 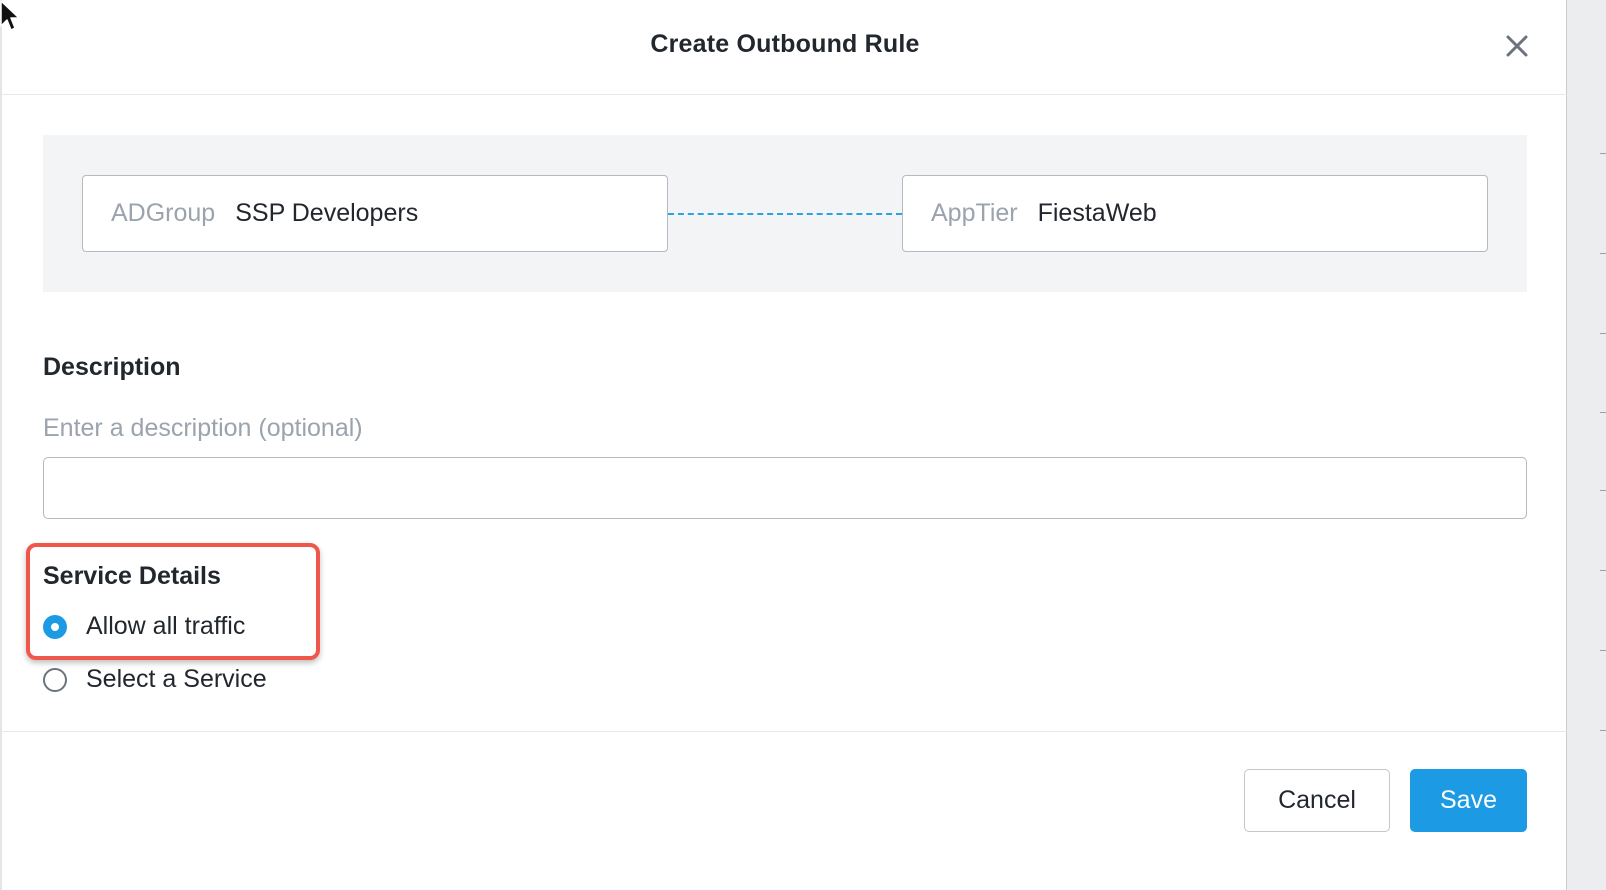 I want to click on source-entity-box: ADGroup SSP Developers, so click(x=375, y=213).